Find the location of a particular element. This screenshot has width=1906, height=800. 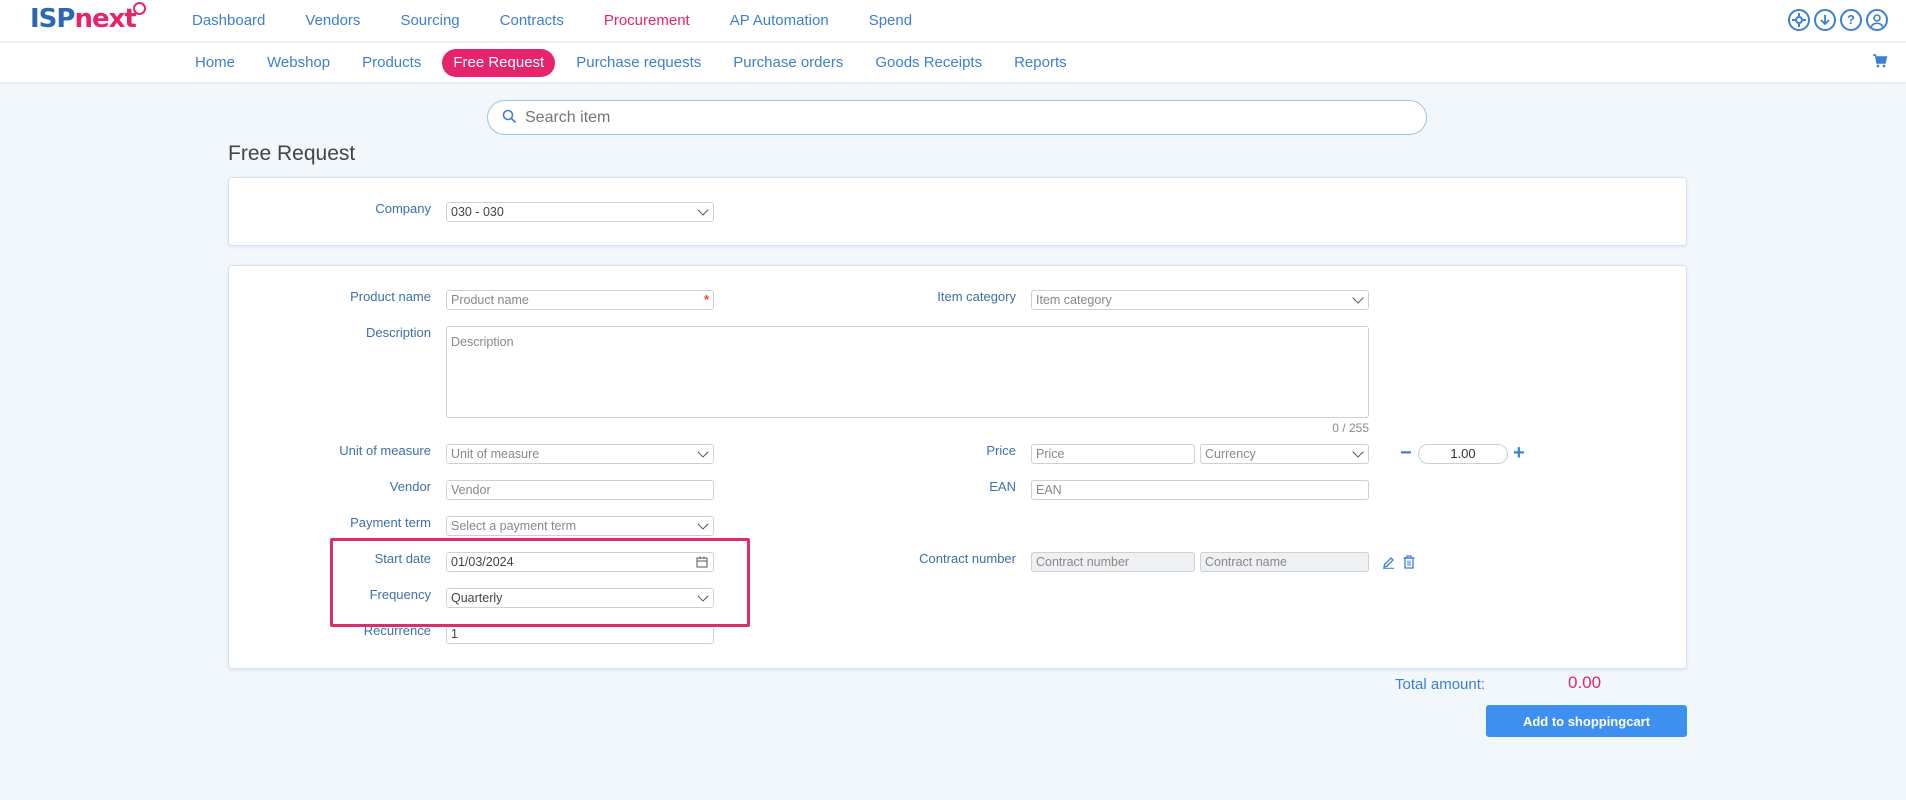

item-category-label: Item category is located at coordinates (976, 296).